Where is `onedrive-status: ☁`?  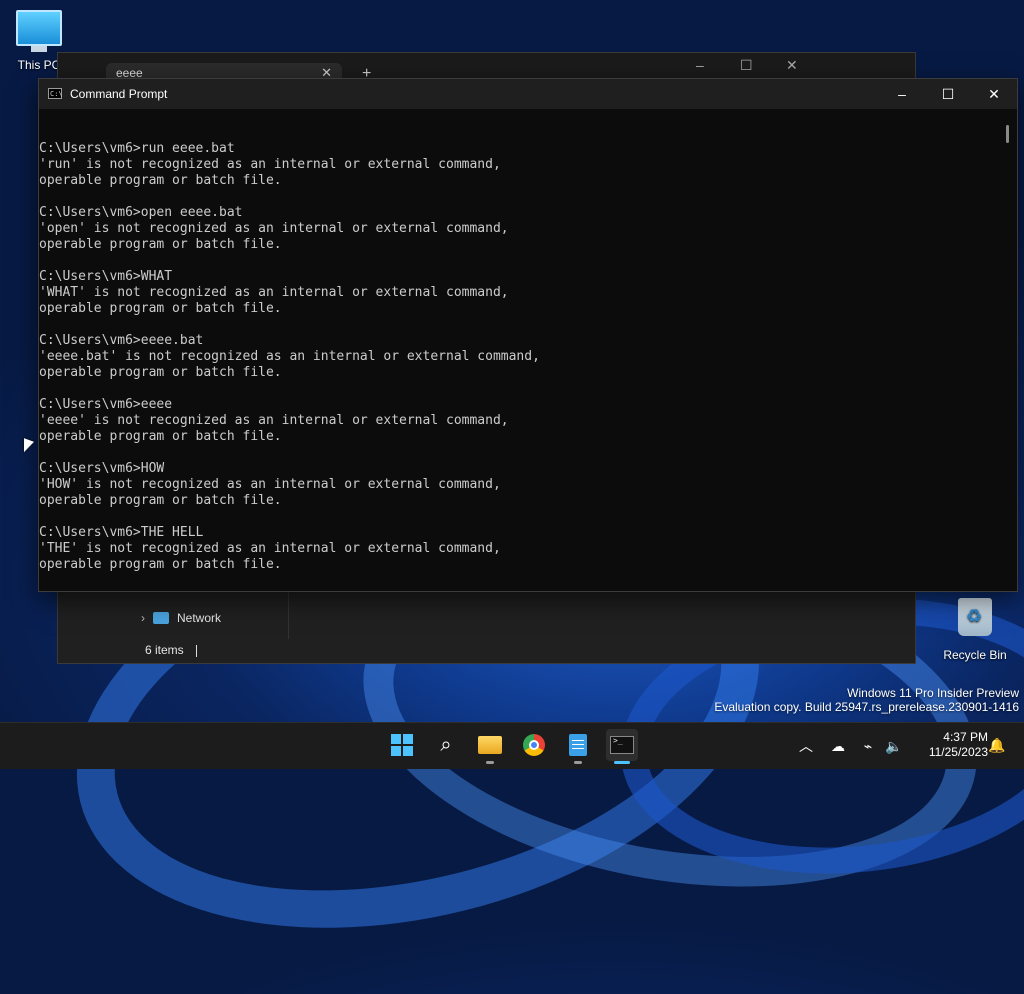
onedrive-status: ☁ is located at coordinates (838, 746).